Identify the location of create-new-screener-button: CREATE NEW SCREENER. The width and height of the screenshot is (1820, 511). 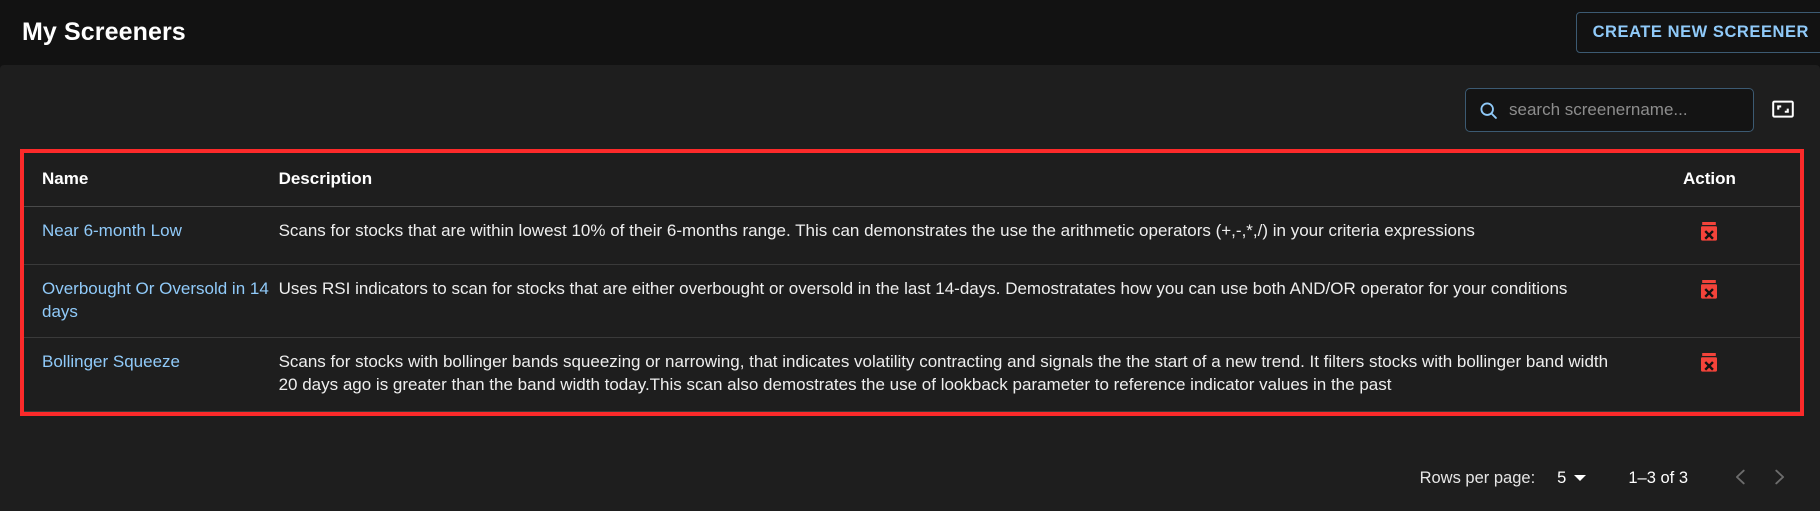
(1697, 32).